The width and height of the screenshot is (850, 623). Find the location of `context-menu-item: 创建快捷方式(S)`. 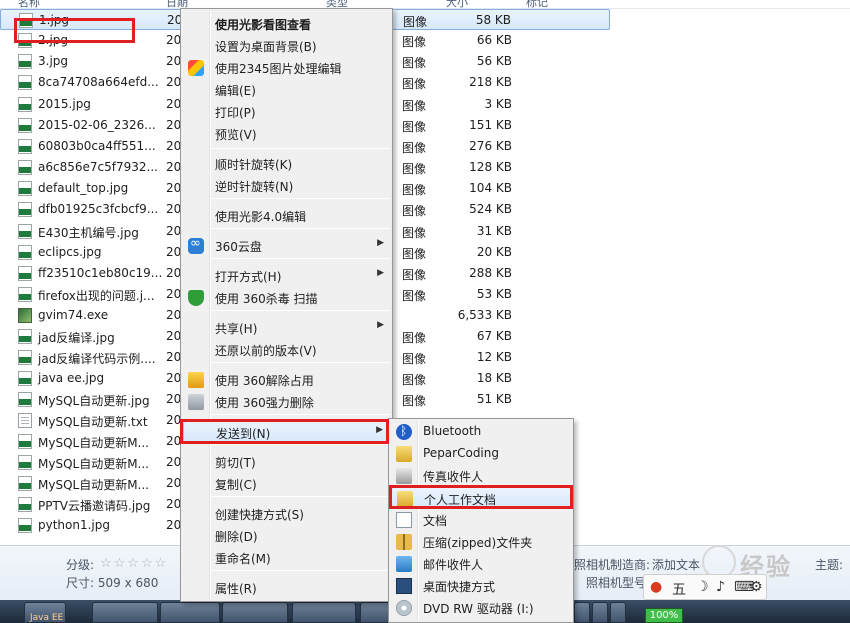

context-menu-item: 创建快捷方式(S) is located at coordinates (286, 514).